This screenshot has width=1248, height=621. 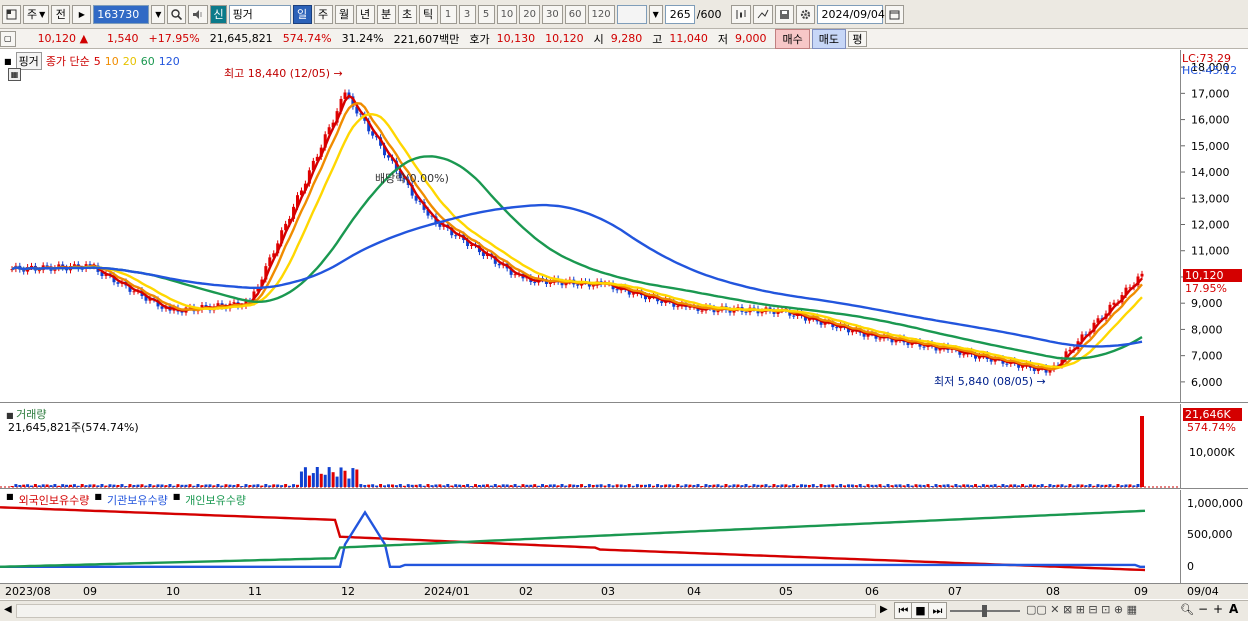 What do you see at coordinates (446, 611) in the screenshot?
I see `scroll-track` at bounding box center [446, 611].